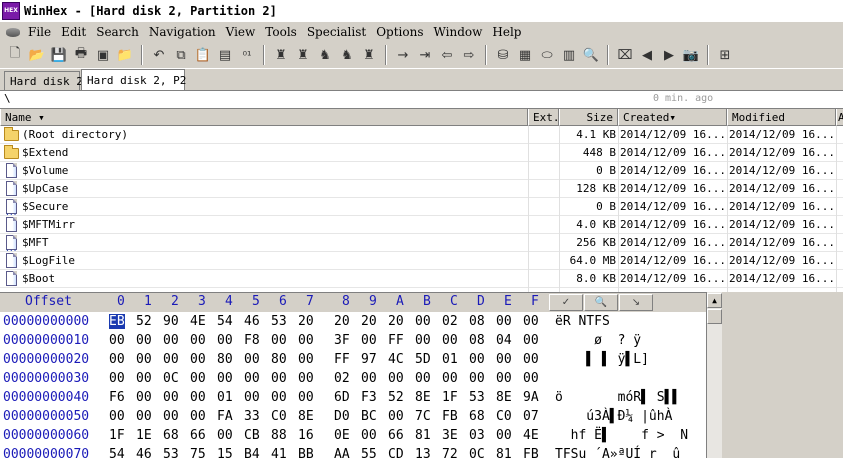  I want to click on hex-byte: 8E, so click(306, 416).